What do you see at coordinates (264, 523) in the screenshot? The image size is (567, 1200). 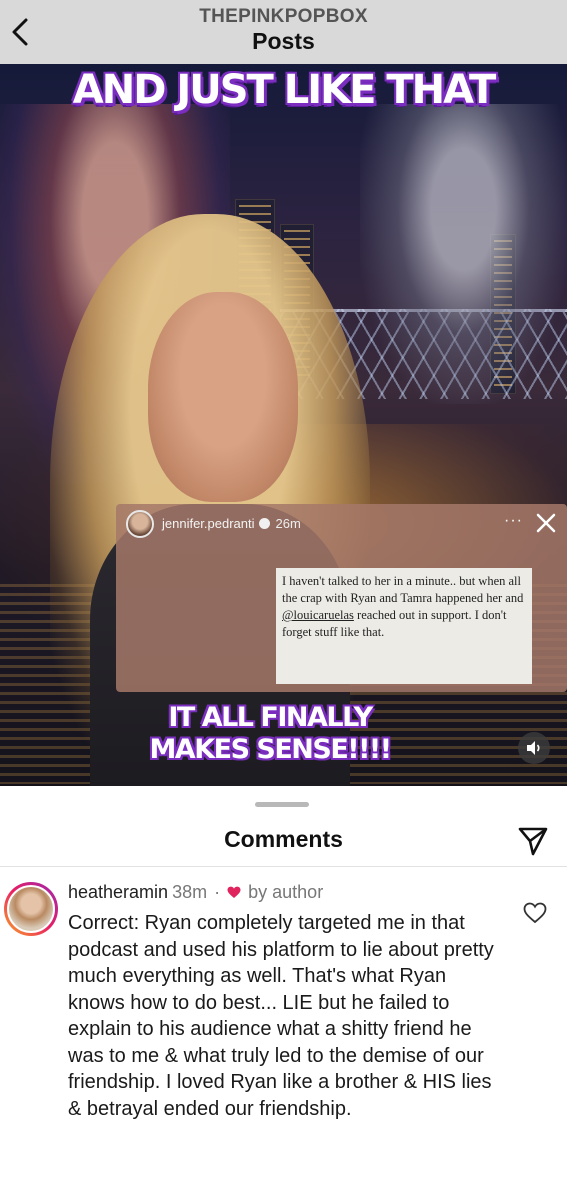 I see `verified-badge-icon` at bounding box center [264, 523].